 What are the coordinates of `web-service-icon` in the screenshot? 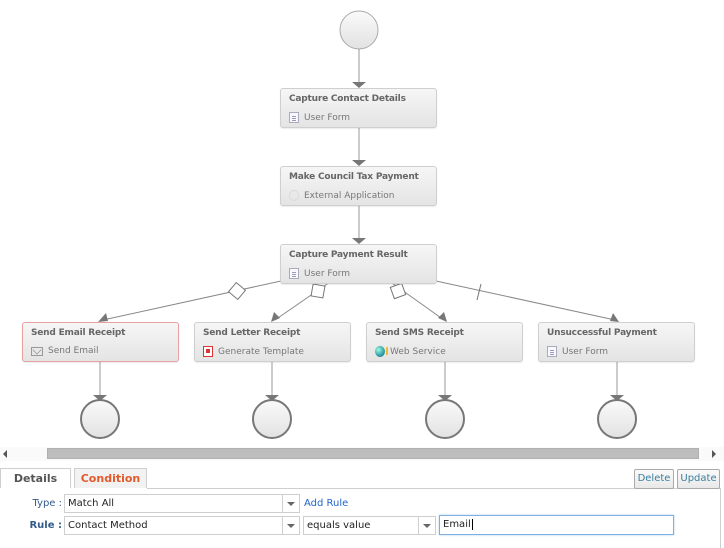 It's located at (381, 351).